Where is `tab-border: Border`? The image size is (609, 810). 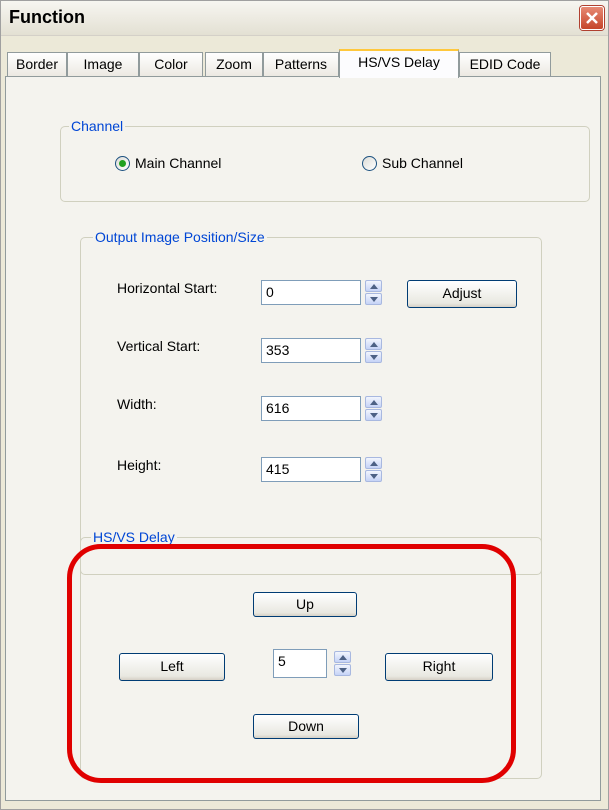 tab-border: Border is located at coordinates (37, 64).